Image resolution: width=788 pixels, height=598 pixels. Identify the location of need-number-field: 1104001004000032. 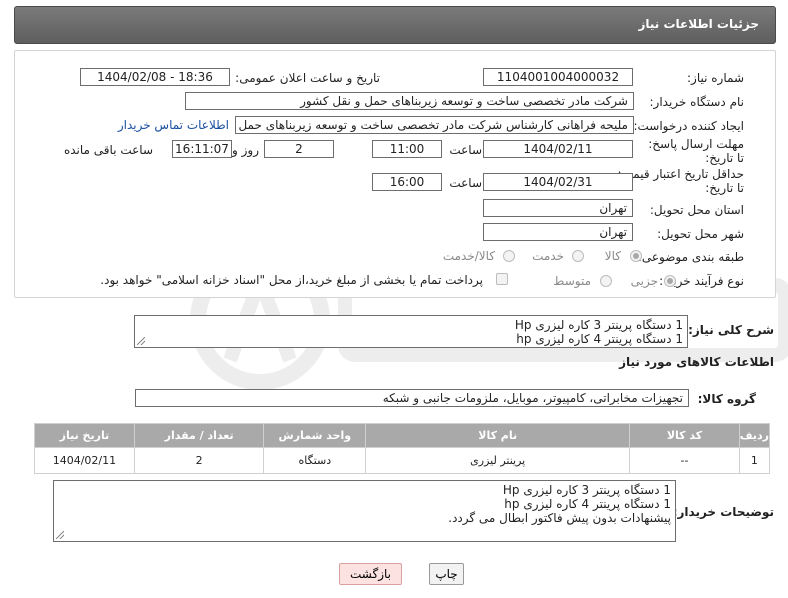
(558, 77).